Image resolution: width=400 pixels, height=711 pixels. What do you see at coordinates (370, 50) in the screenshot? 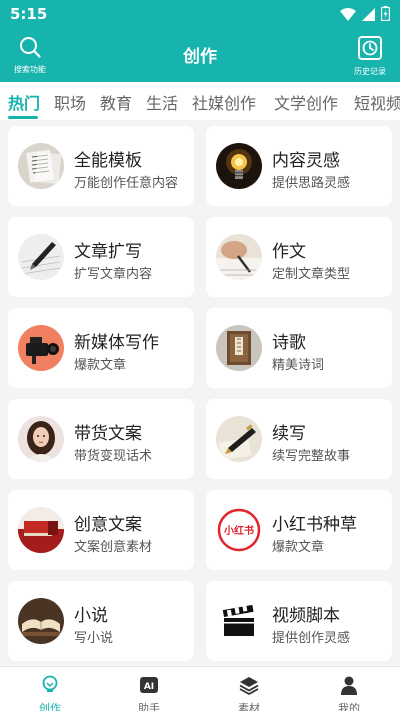
I see `history-icon` at bounding box center [370, 50].